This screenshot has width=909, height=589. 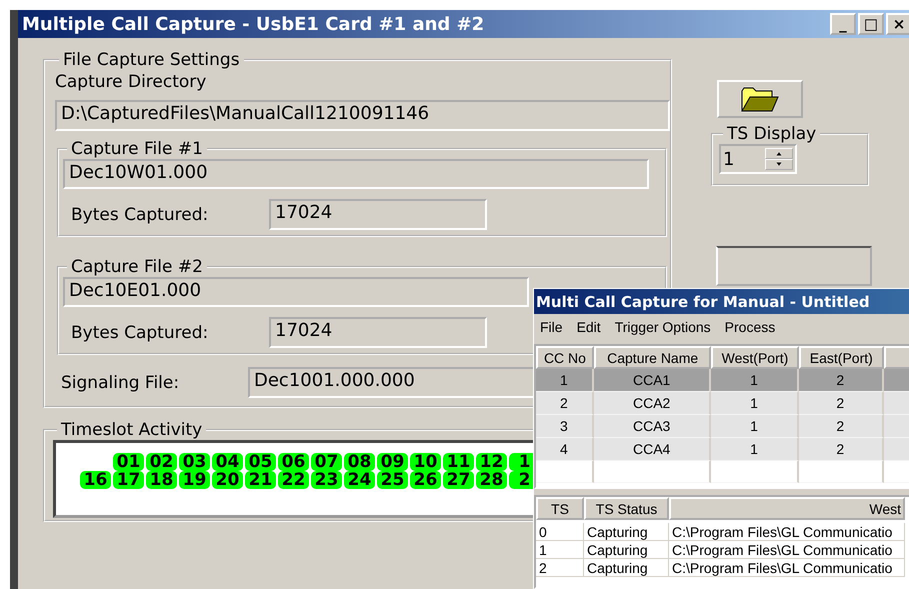 What do you see at coordinates (137, 267) in the screenshot?
I see `group-title: Capture File #2` at bounding box center [137, 267].